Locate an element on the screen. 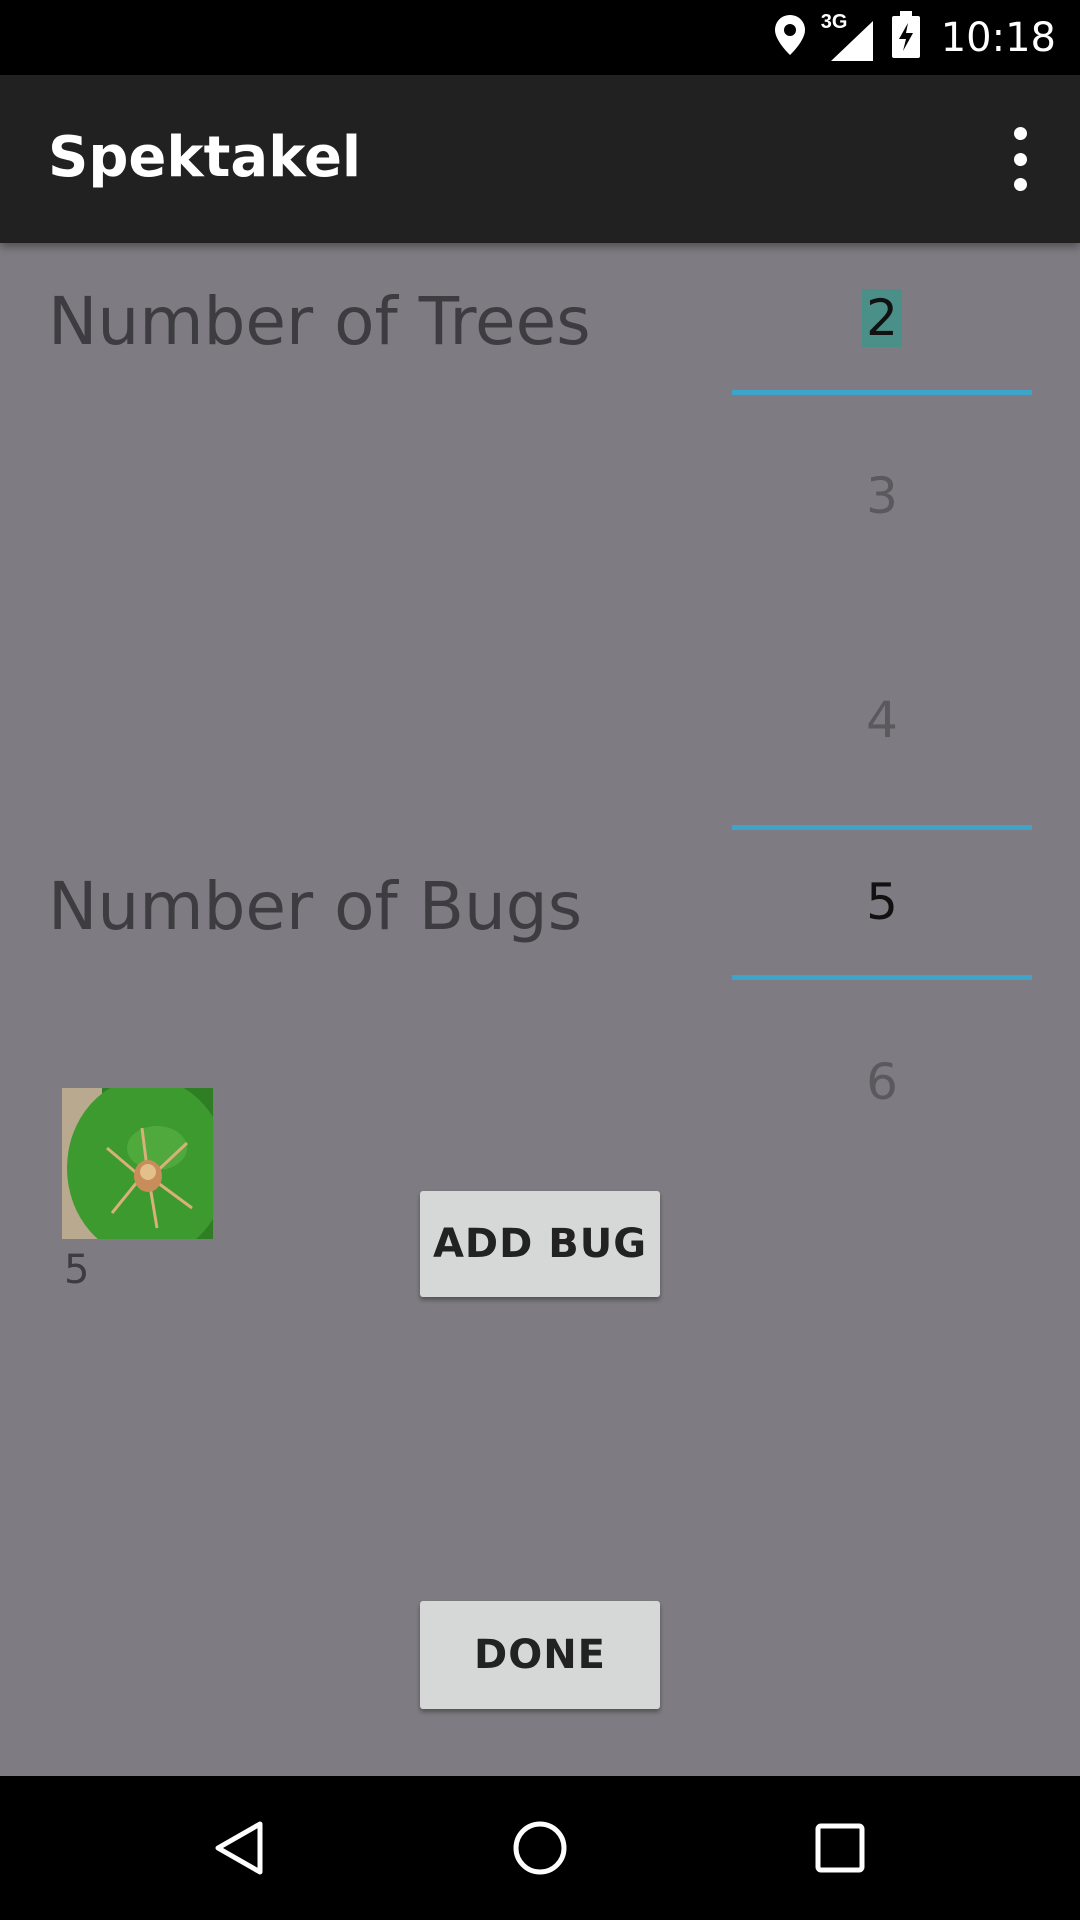  status-time: 10:18 is located at coordinates (998, 37).